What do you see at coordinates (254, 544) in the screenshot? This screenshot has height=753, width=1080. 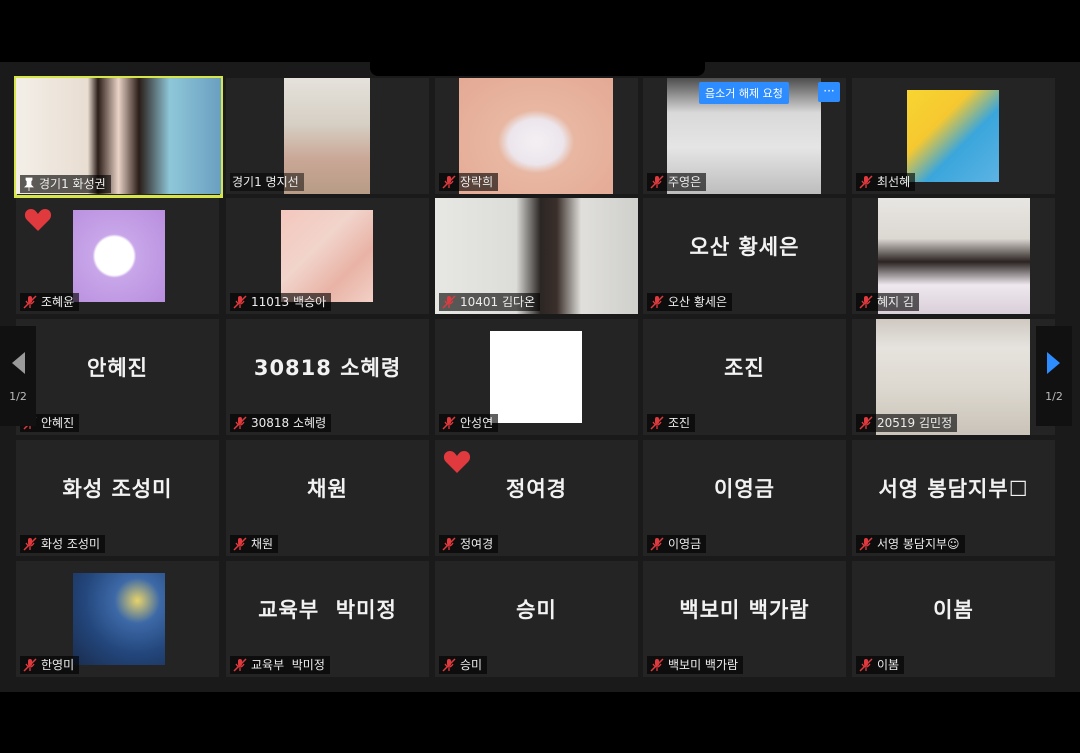 I see `participant-name-label: 채원` at bounding box center [254, 544].